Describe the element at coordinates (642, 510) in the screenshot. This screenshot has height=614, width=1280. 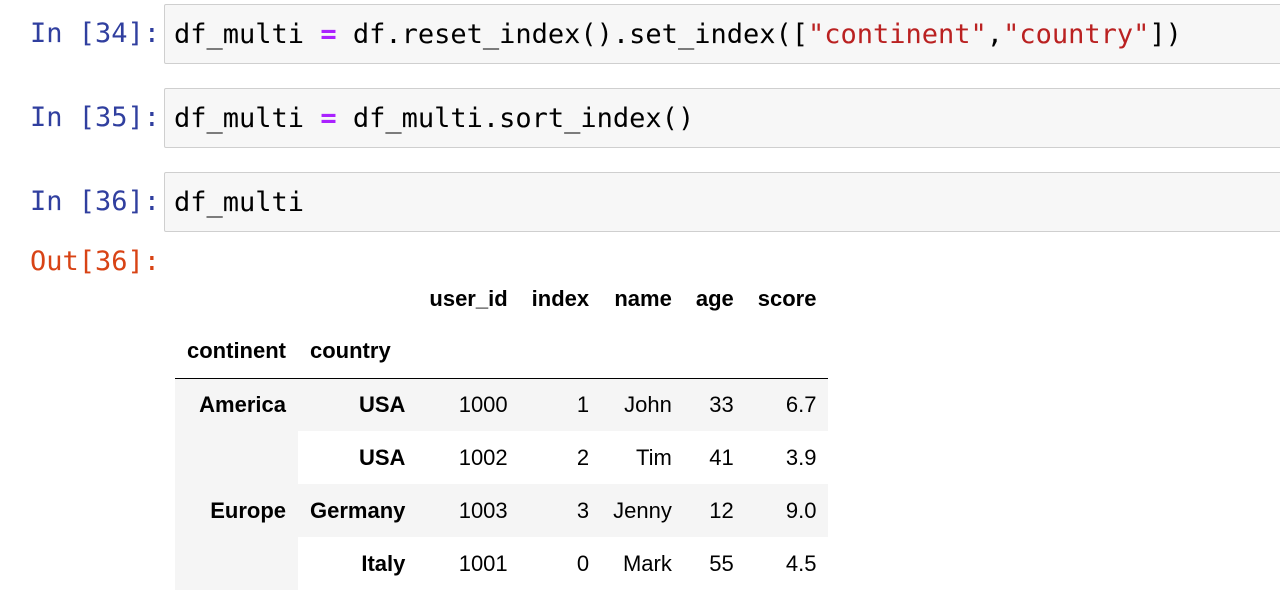
I see `table-cell: Jenny` at that location.